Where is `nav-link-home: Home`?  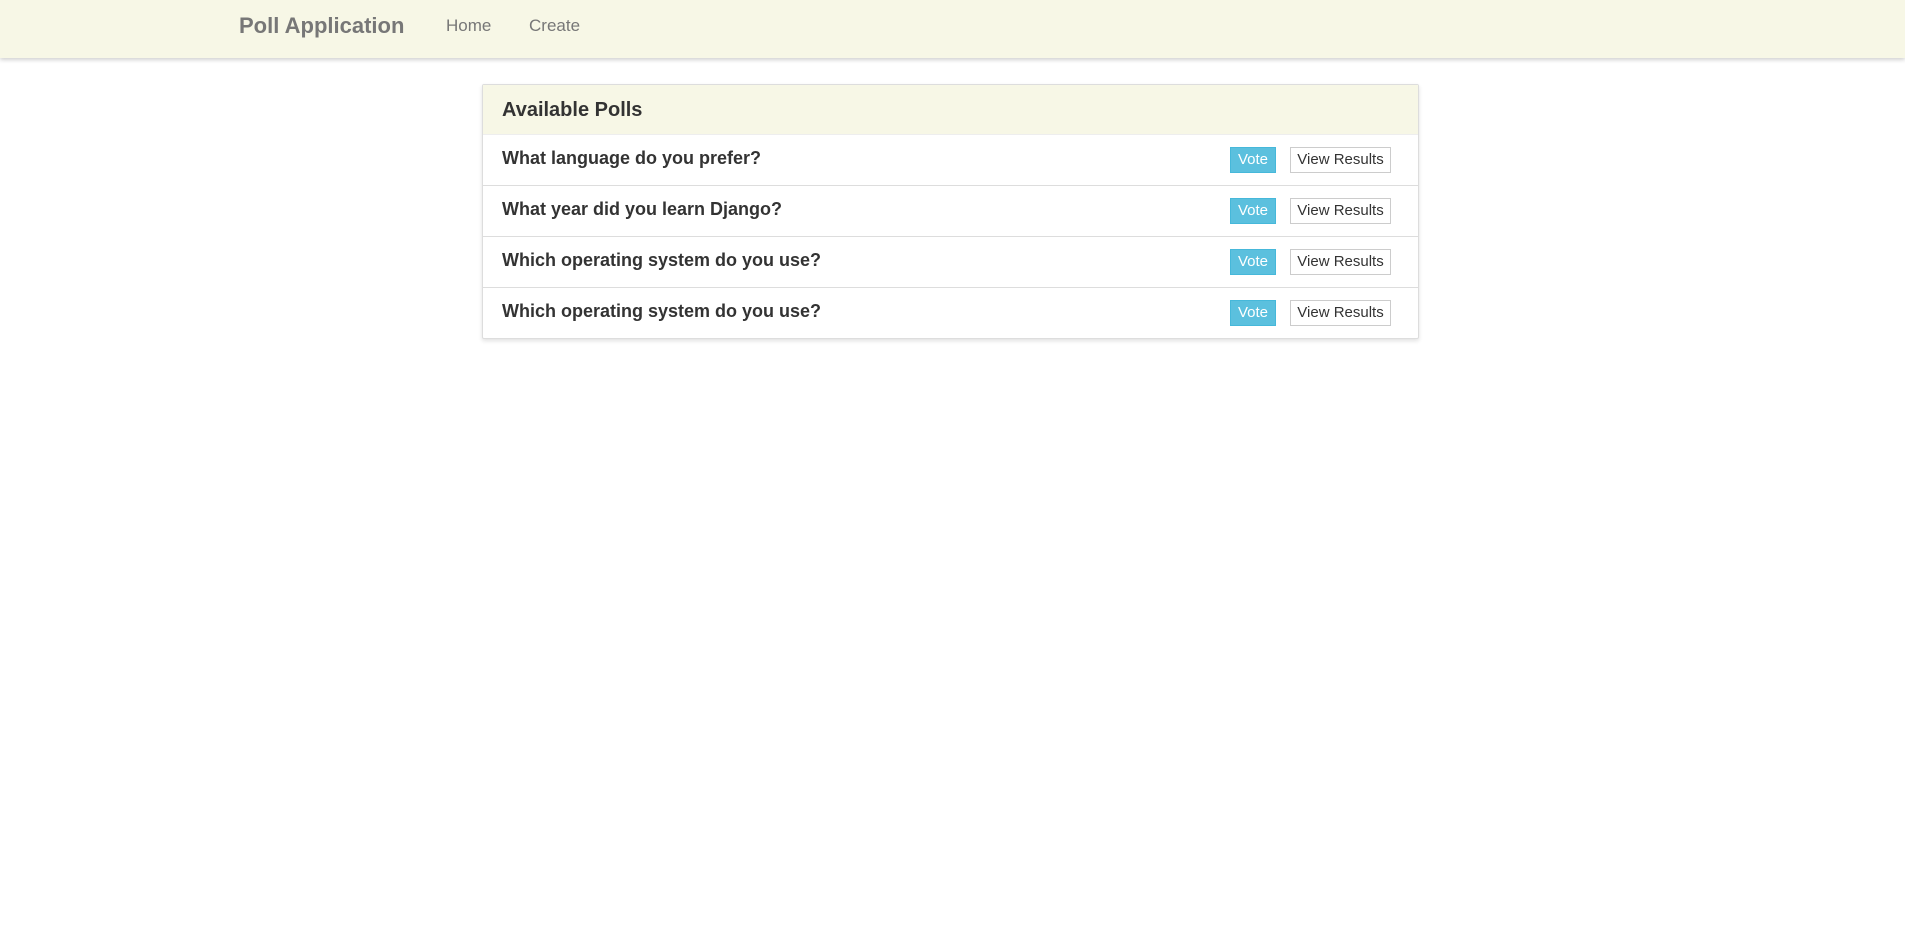 nav-link-home: Home is located at coordinates (468, 26).